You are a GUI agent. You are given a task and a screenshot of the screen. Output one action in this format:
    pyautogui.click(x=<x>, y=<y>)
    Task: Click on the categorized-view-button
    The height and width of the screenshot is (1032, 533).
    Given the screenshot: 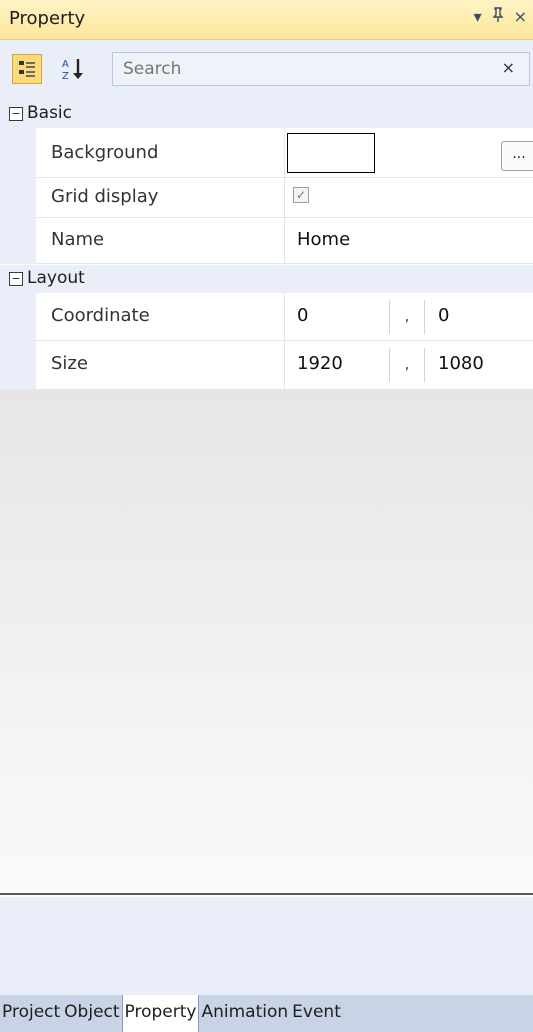 What is the action you would take?
    pyautogui.click(x=27, y=69)
    